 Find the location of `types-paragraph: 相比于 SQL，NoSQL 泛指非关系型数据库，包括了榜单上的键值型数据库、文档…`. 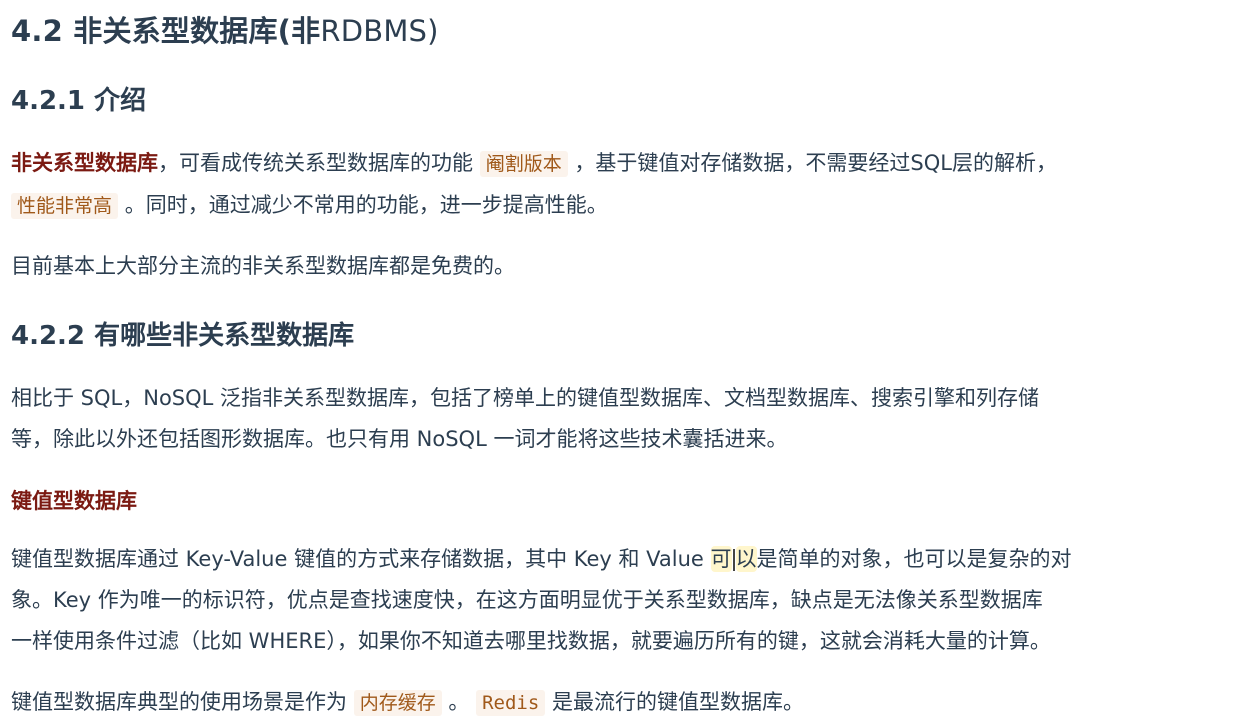

types-paragraph: 相比于 SQL，NoSQL 泛指非关系型数据库，包括了榜单上的键值型数据库、文档… is located at coordinates (525, 419).